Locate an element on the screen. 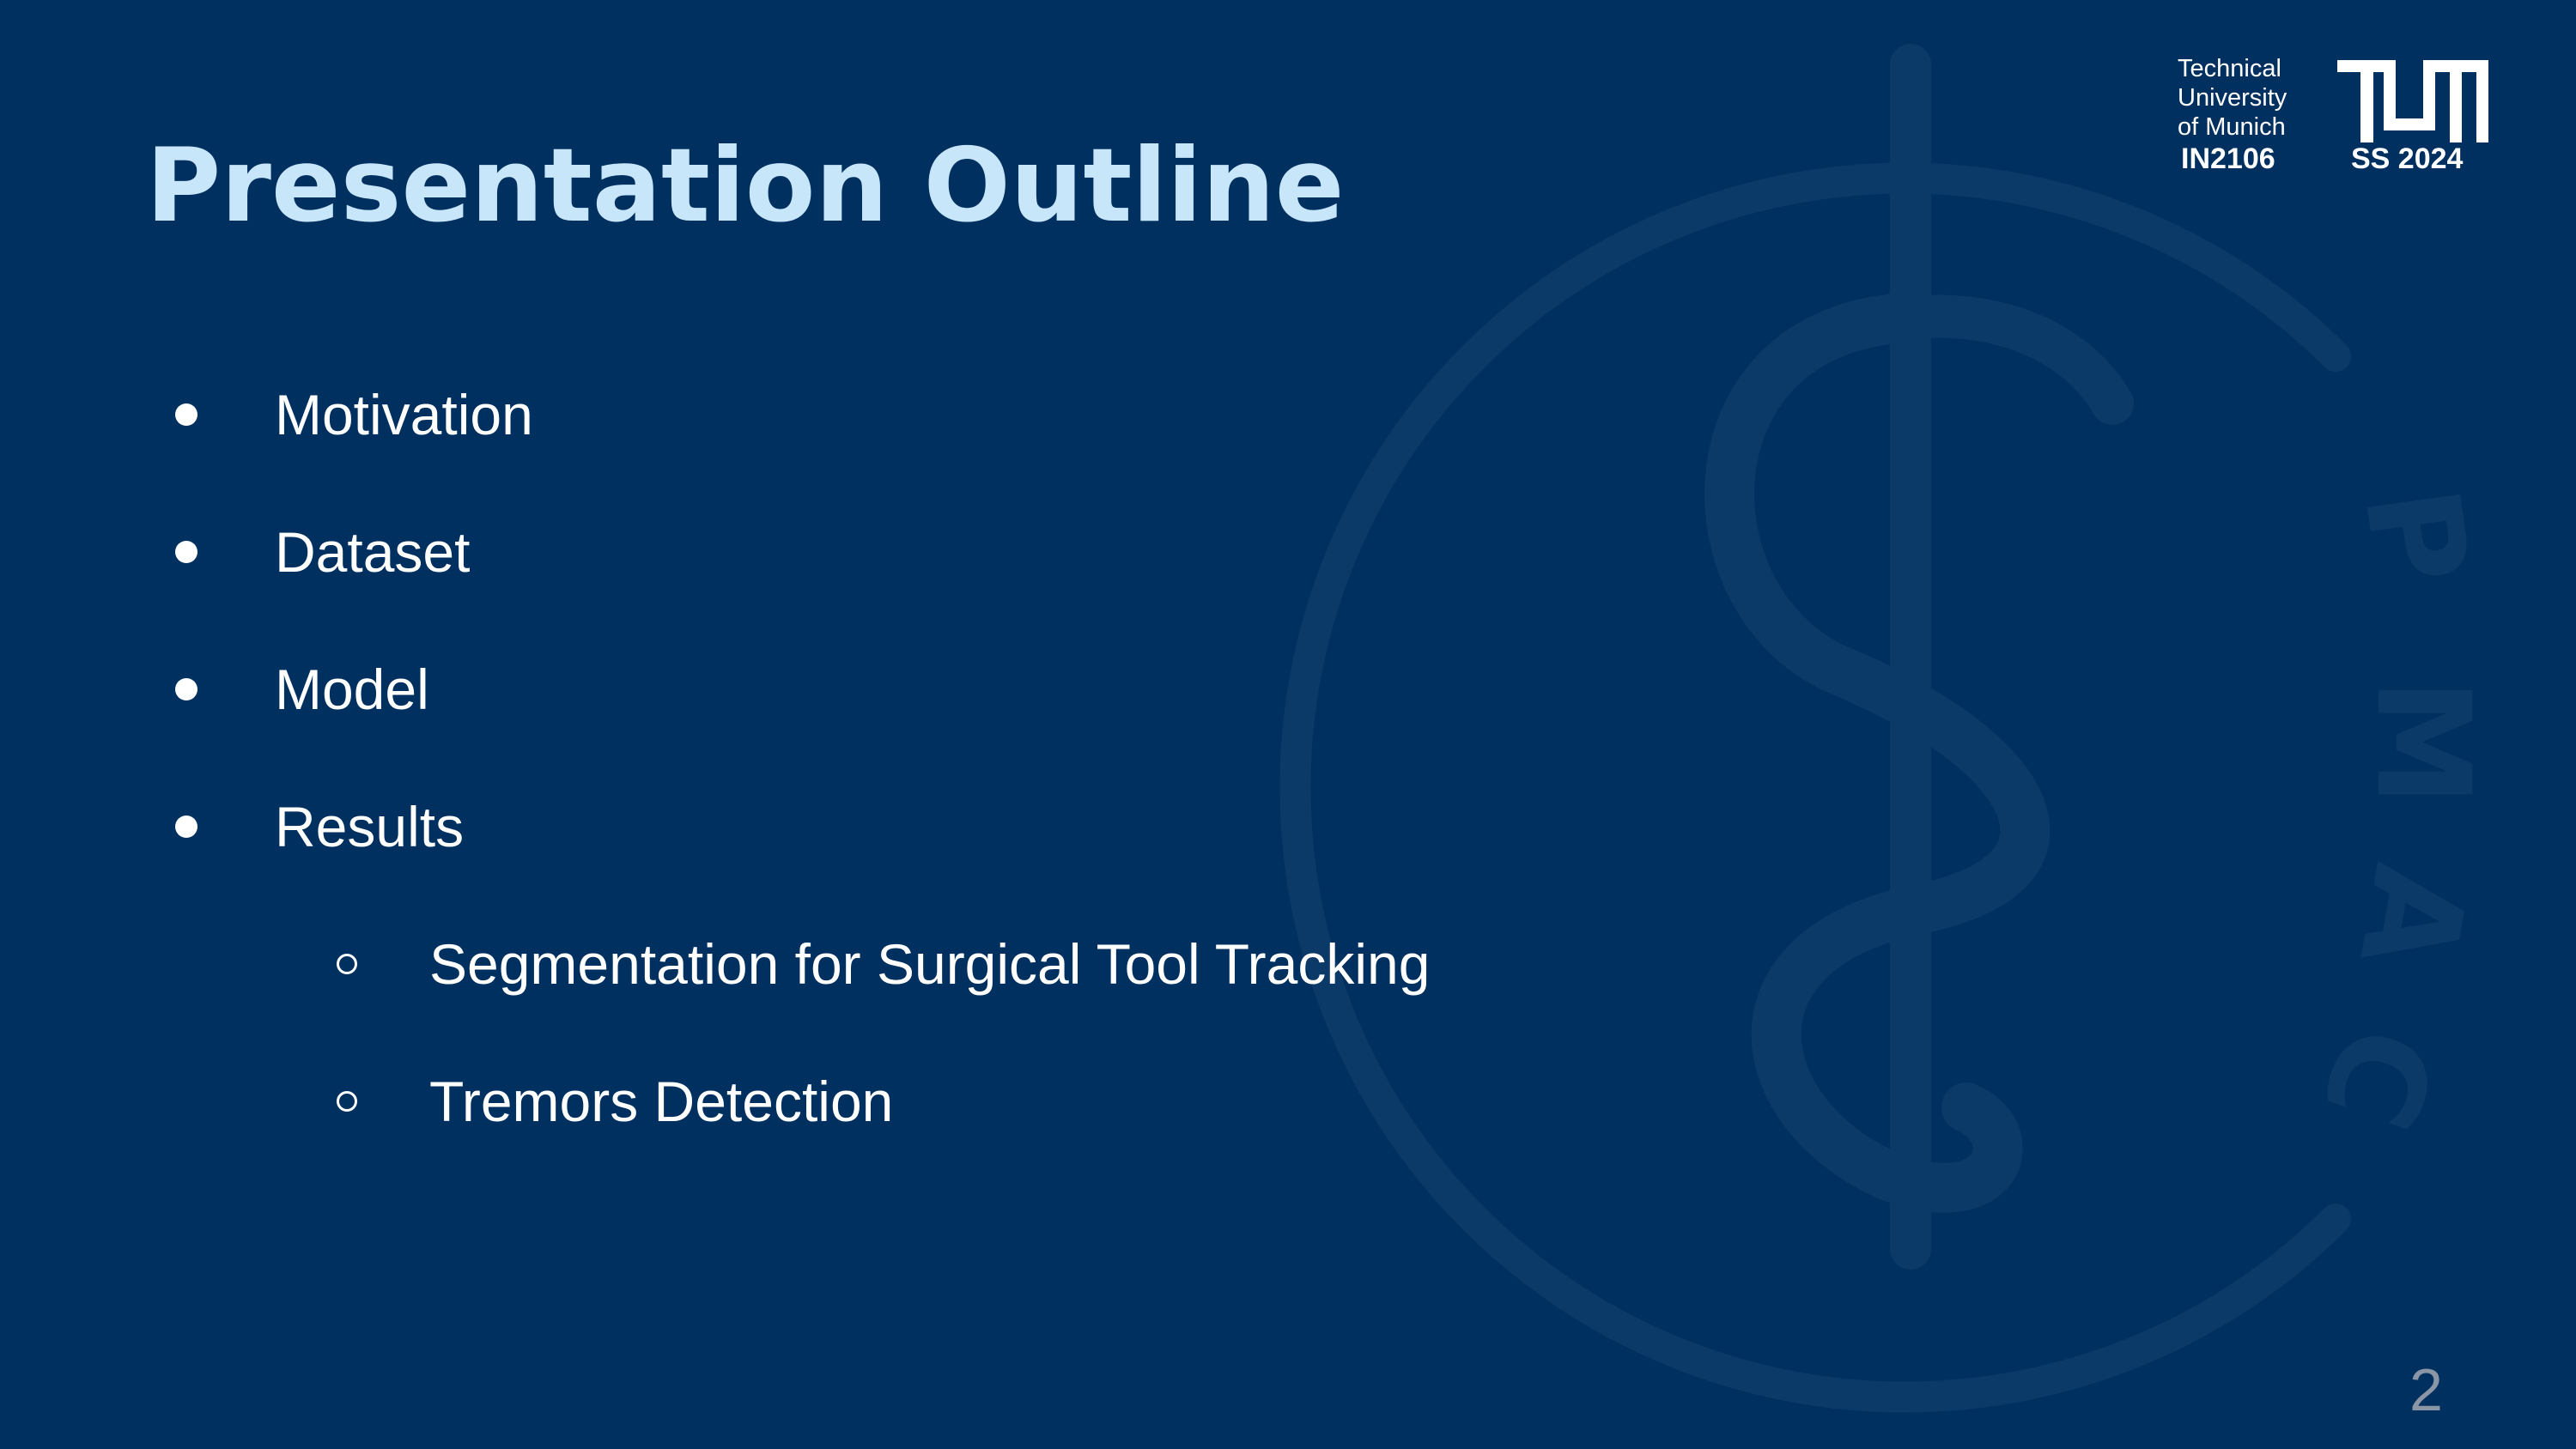 The width and height of the screenshot is (2576, 1449). university-name-line: Technical is located at coordinates (2229, 68).